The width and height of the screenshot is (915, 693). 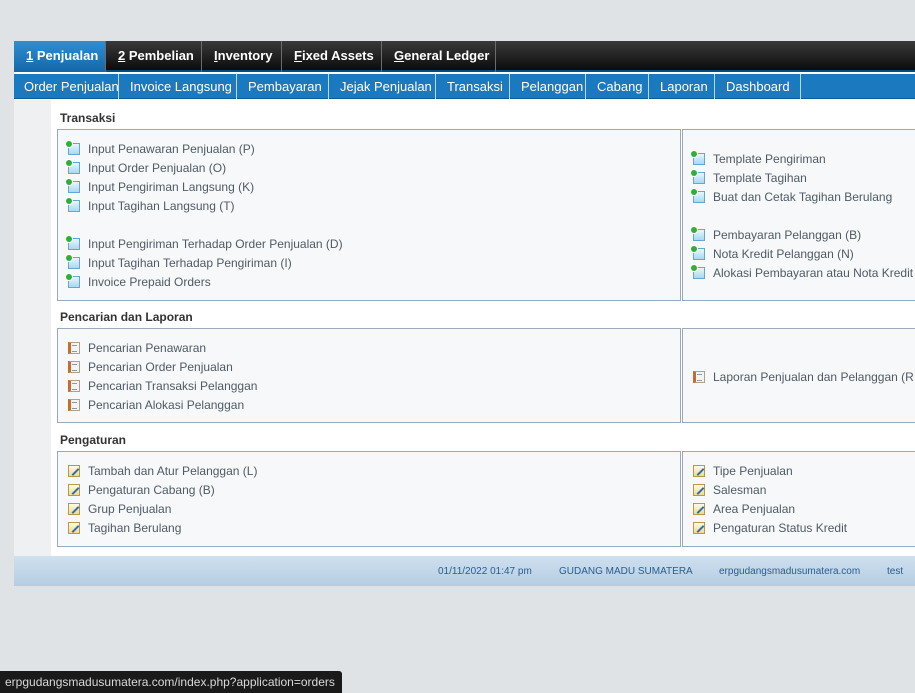 I want to click on link-input-penawaran: Input Penawaran Penjualan (P), so click(x=160, y=148).